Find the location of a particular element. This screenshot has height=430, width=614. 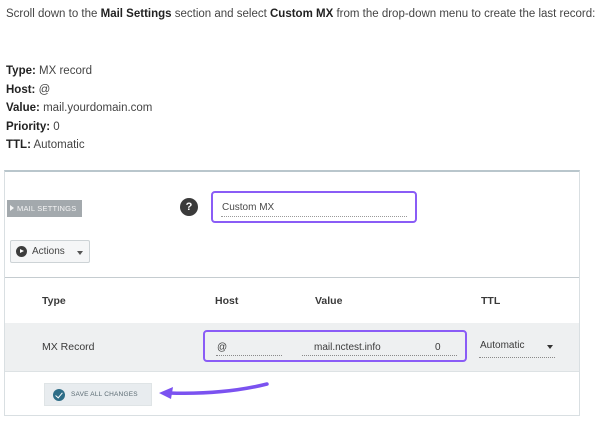

instruction-emphasis-mail-settings: Mail Settings is located at coordinates (136, 14).